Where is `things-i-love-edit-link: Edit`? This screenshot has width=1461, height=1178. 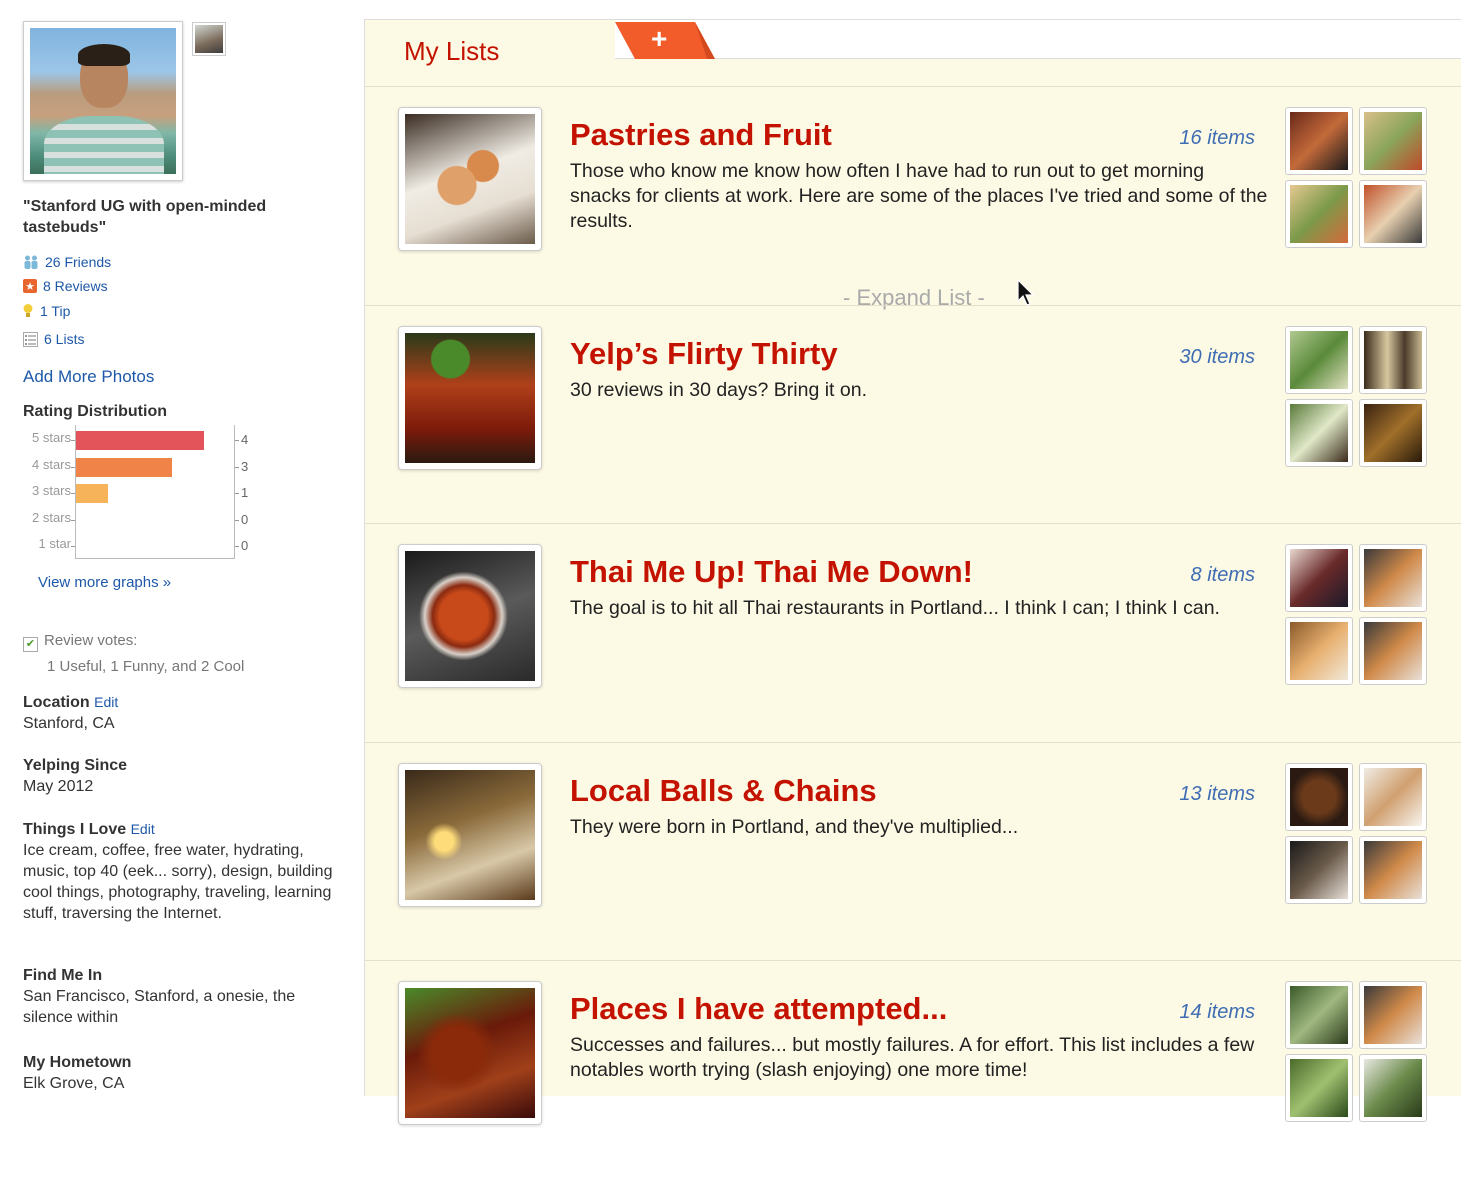 things-i-love-edit-link: Edit is located at coordinates (143, 829).